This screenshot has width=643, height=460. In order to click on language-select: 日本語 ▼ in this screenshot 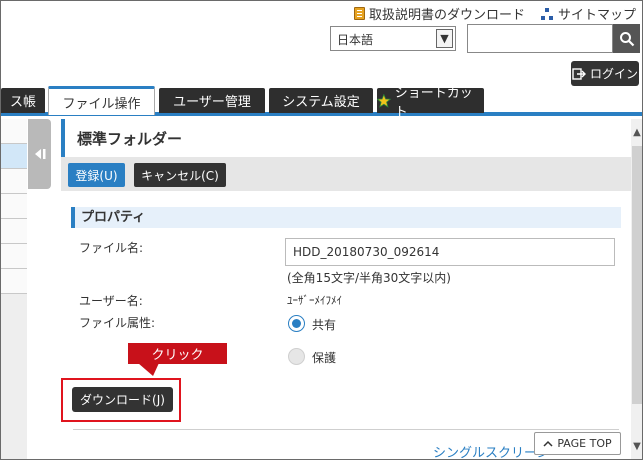, I will do `click(393, 38)`.